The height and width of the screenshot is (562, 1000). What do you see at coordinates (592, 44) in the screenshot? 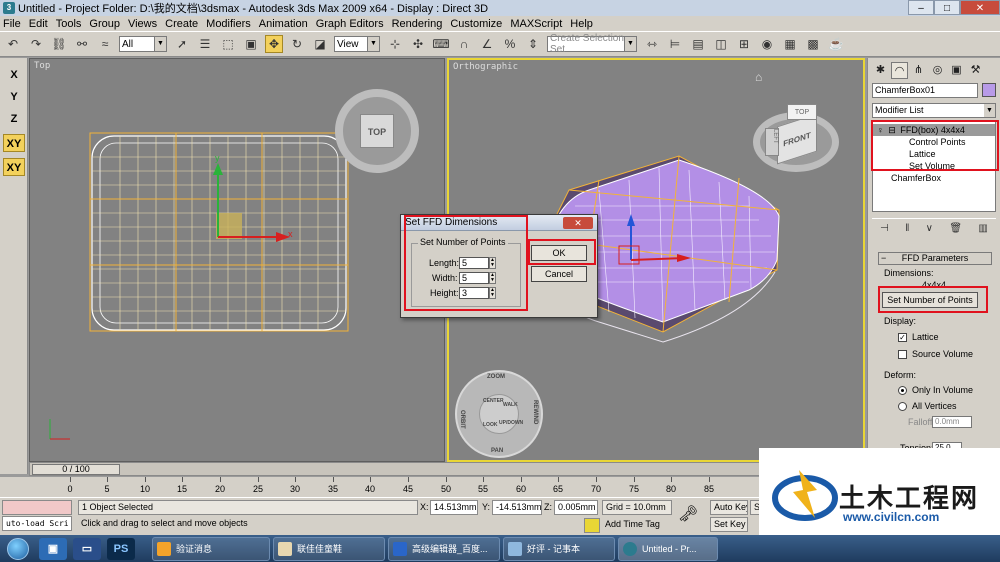
I see `selection-set-dropdown: Create Selection Set ▼` at bounding box center [592, 44].